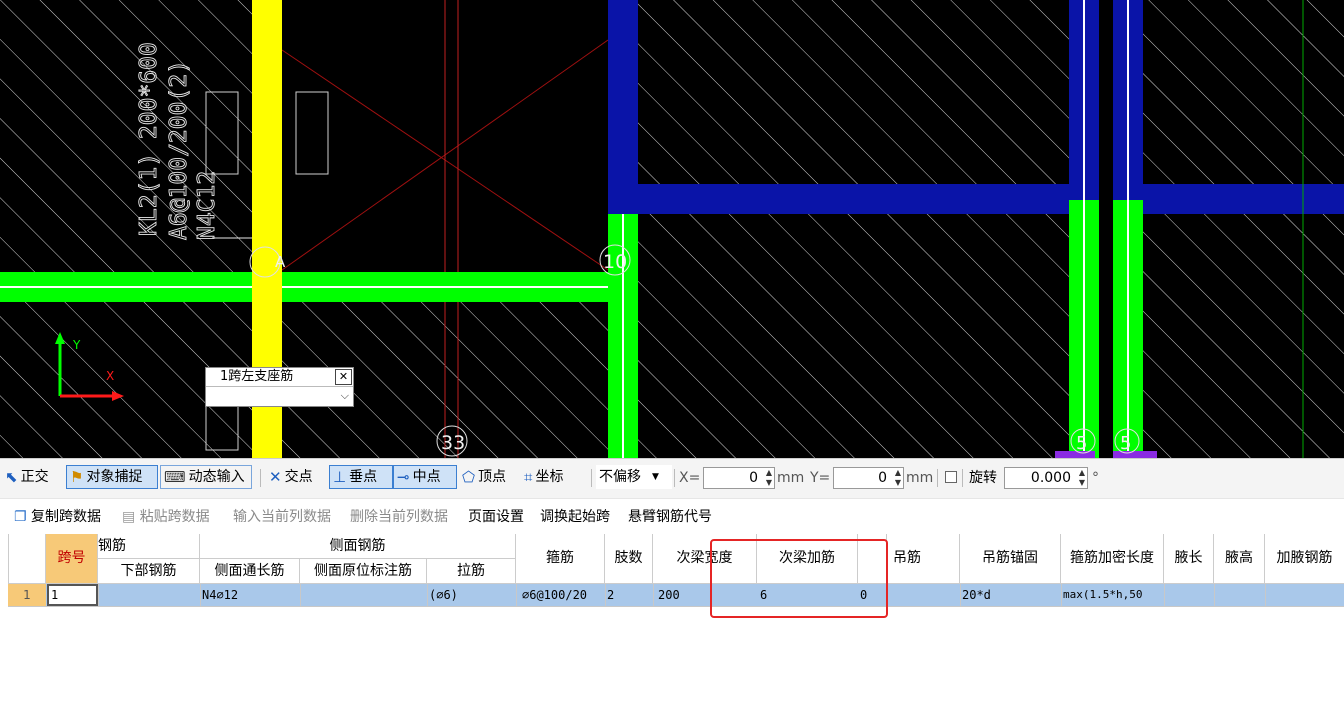 The image size is (1344, 718). Describe the element at coordinates (77, 477) in the screenshot. I see `snap-icon: ⚑` at that location.